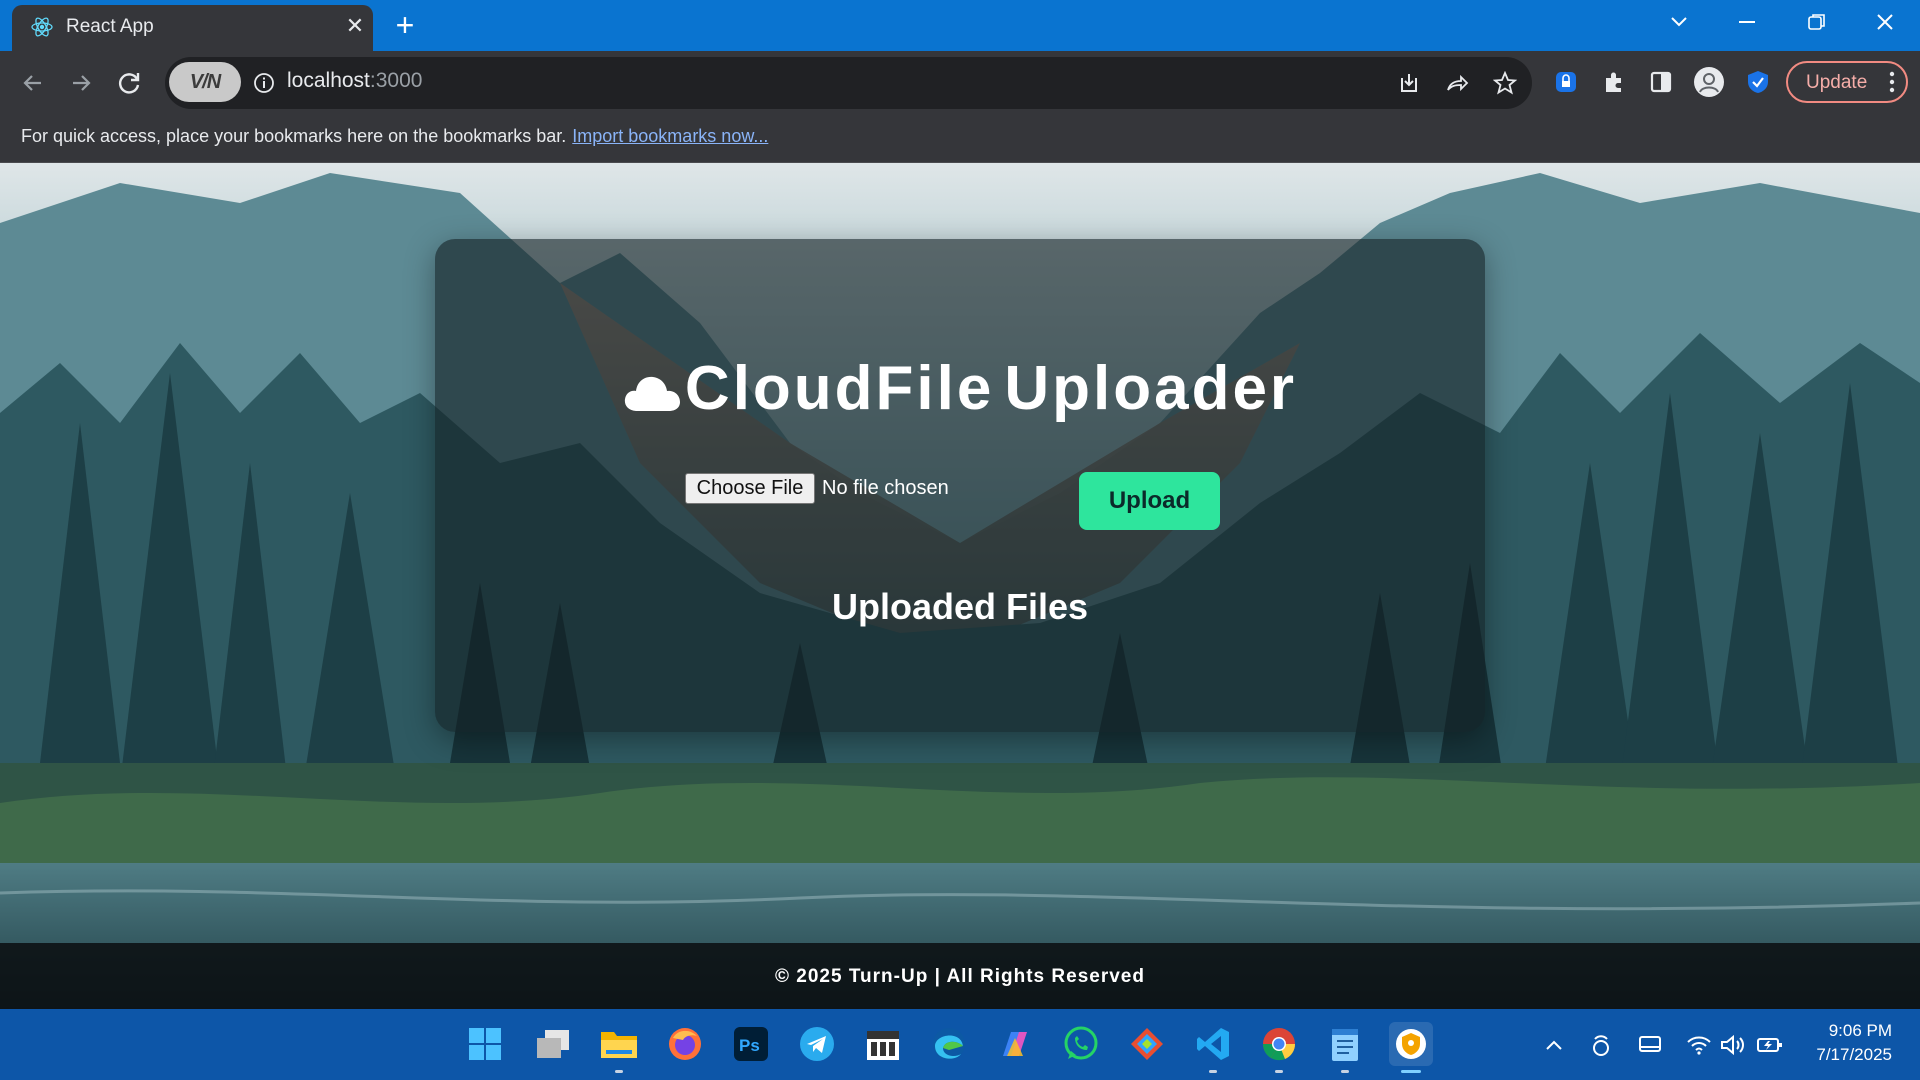  What do you see at coordinates (1885, 22) in the screenshot?
I see `close-window-icon` at bounding box center [1885, 22].